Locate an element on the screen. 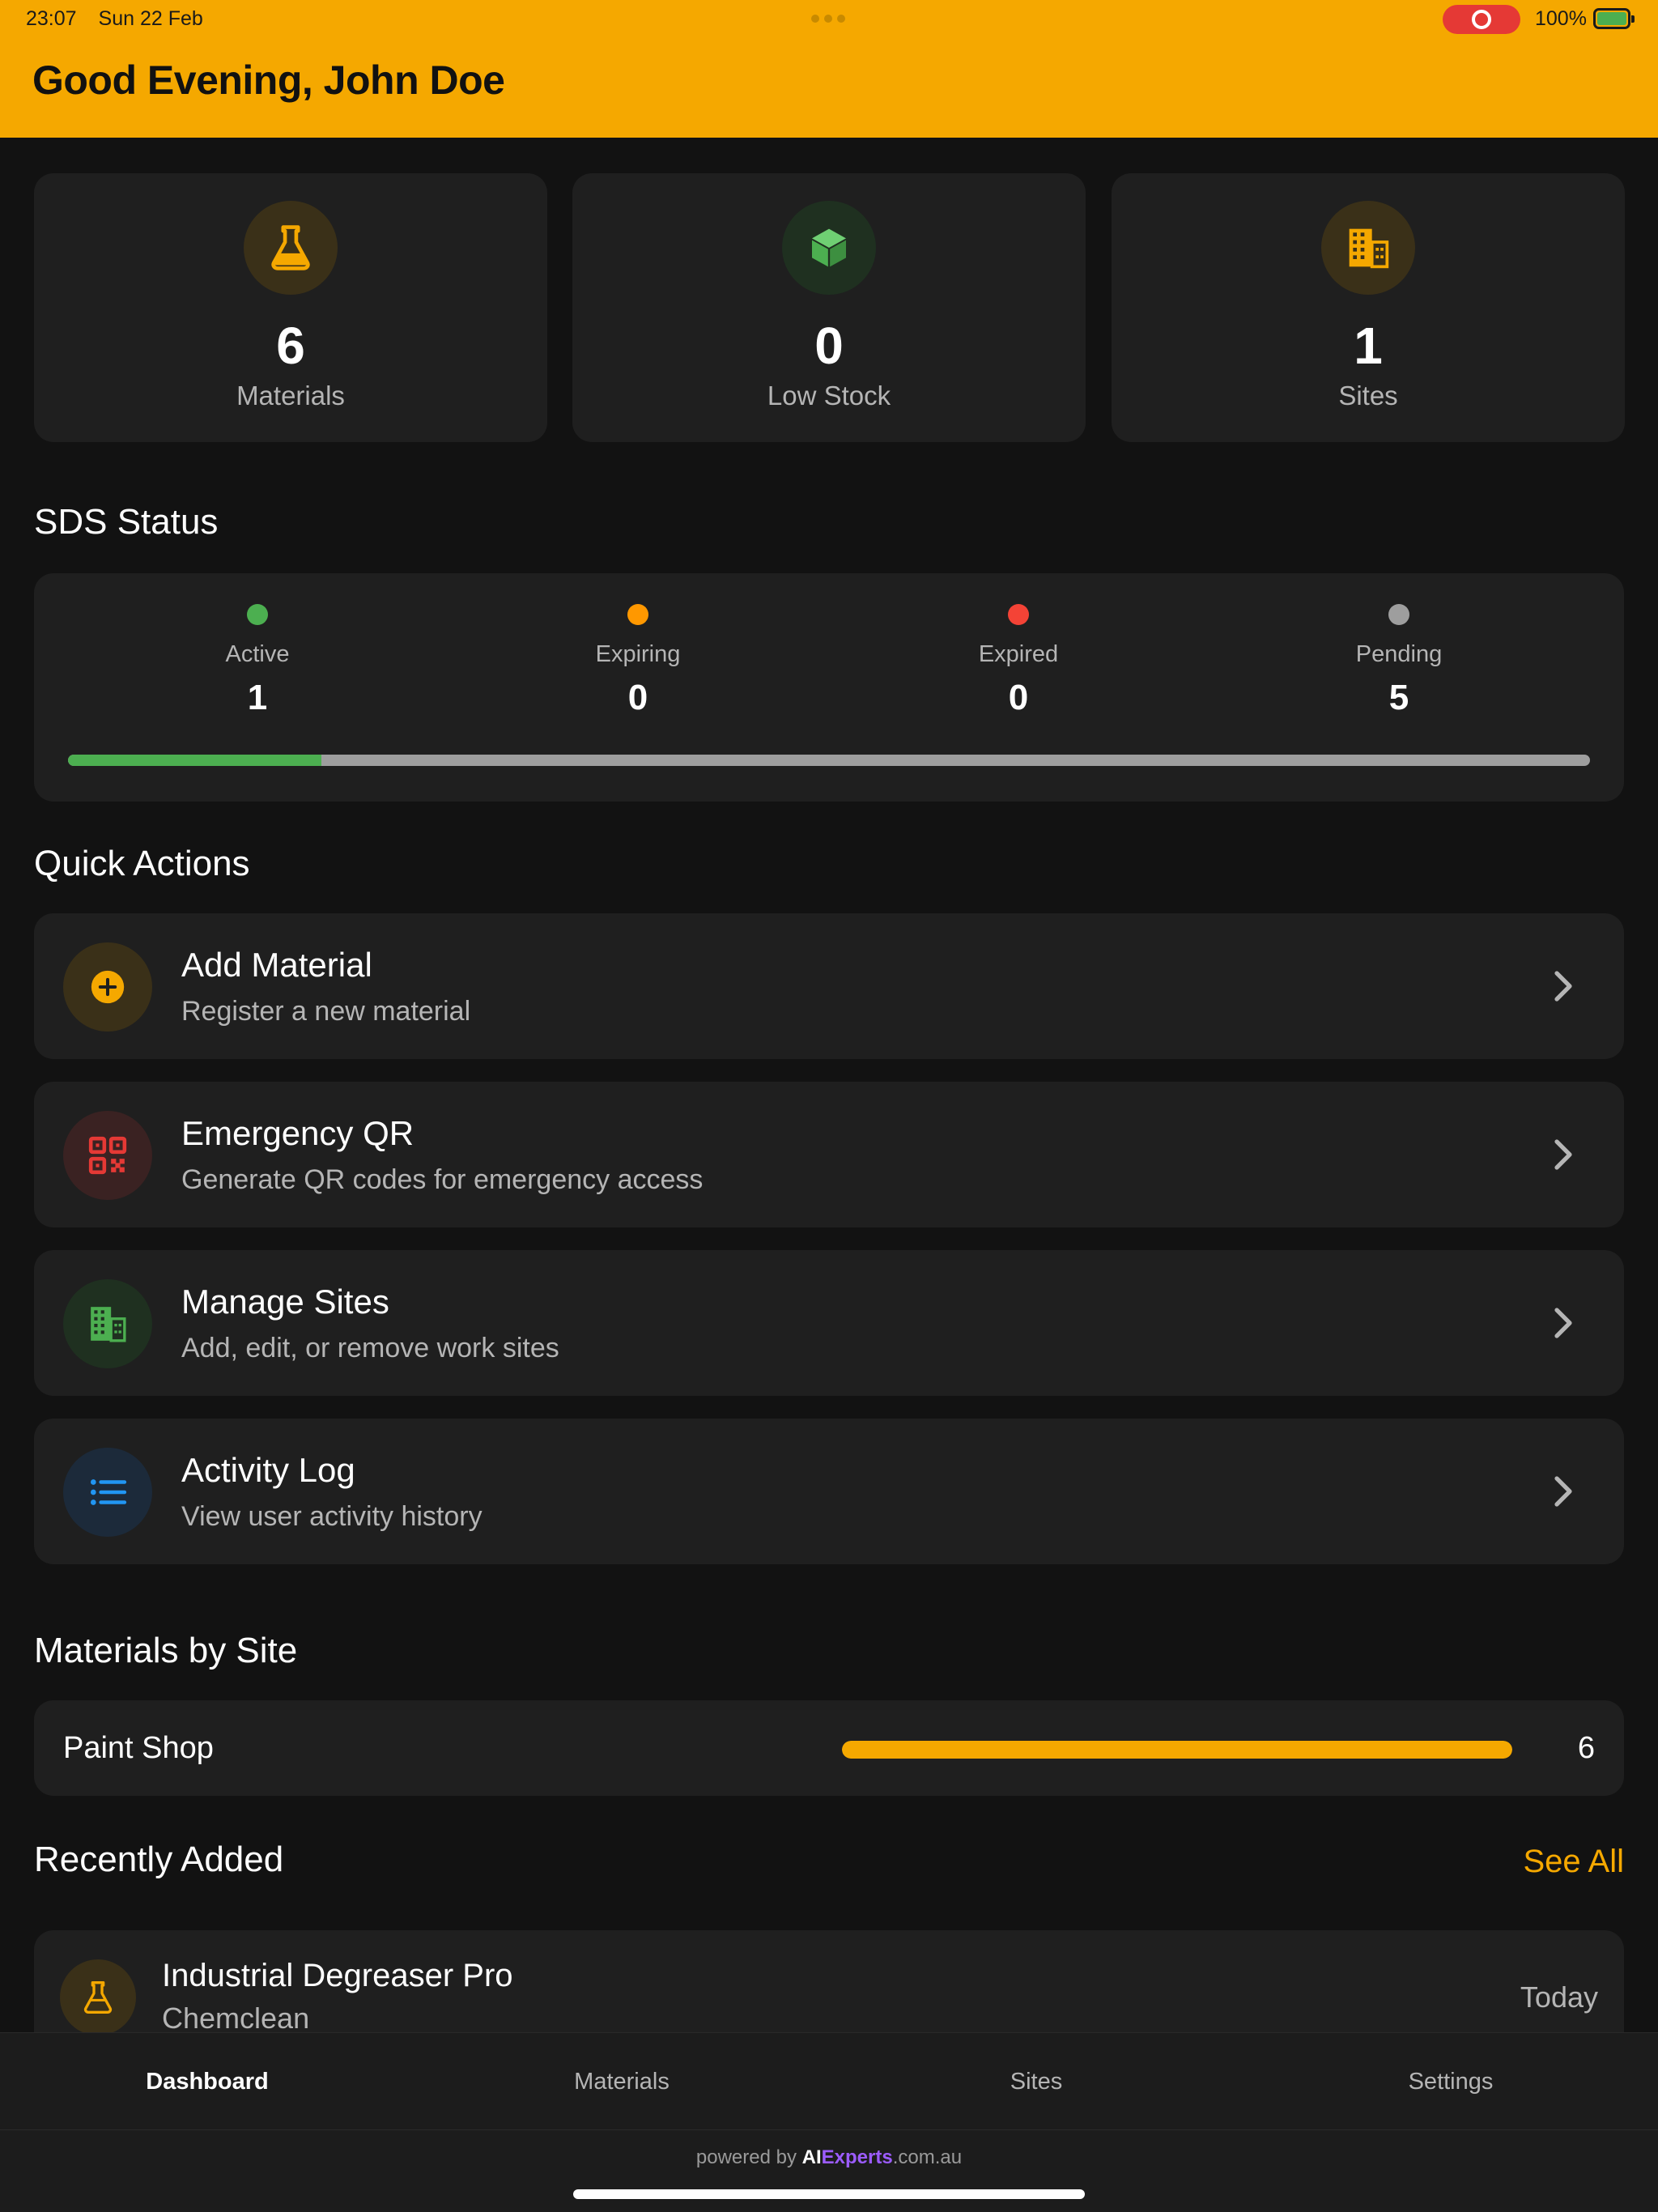 The image size is (1658, 2212). multitasking-dots-icon is located at coordinates (828, 19).